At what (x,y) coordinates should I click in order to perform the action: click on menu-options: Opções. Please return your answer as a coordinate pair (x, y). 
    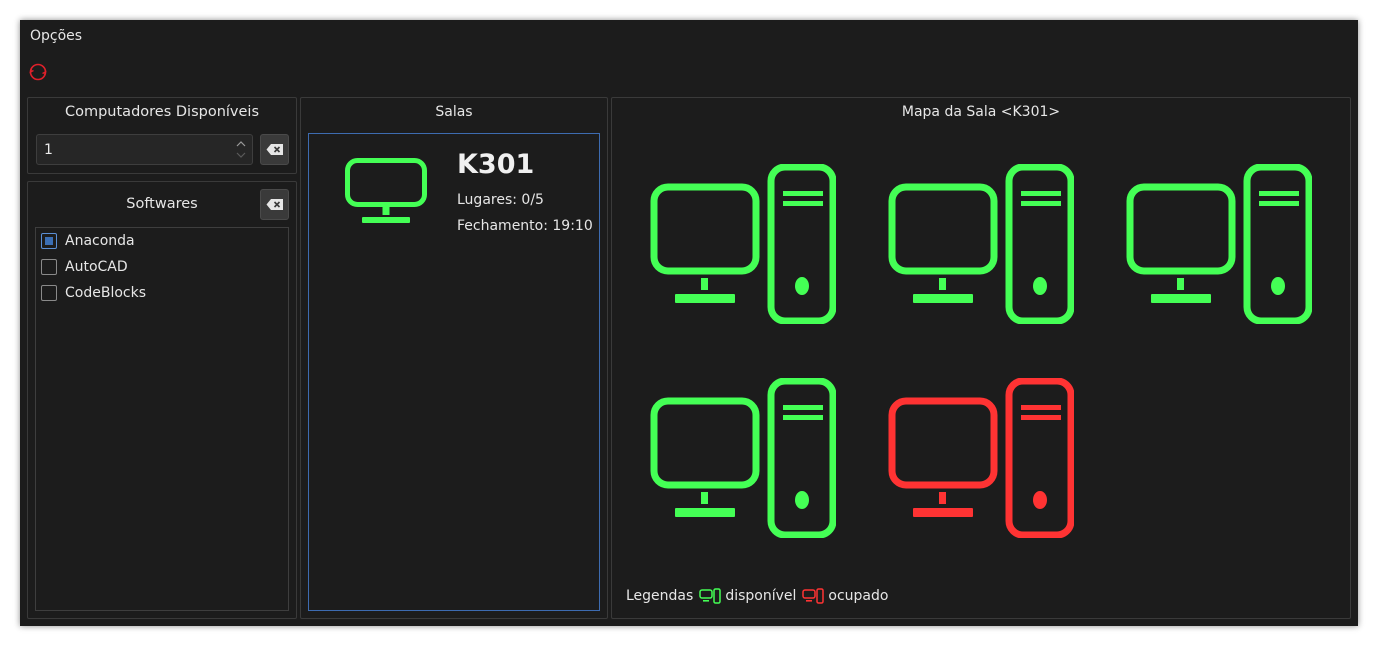
    Looking at the image, I should click on (56, 37).